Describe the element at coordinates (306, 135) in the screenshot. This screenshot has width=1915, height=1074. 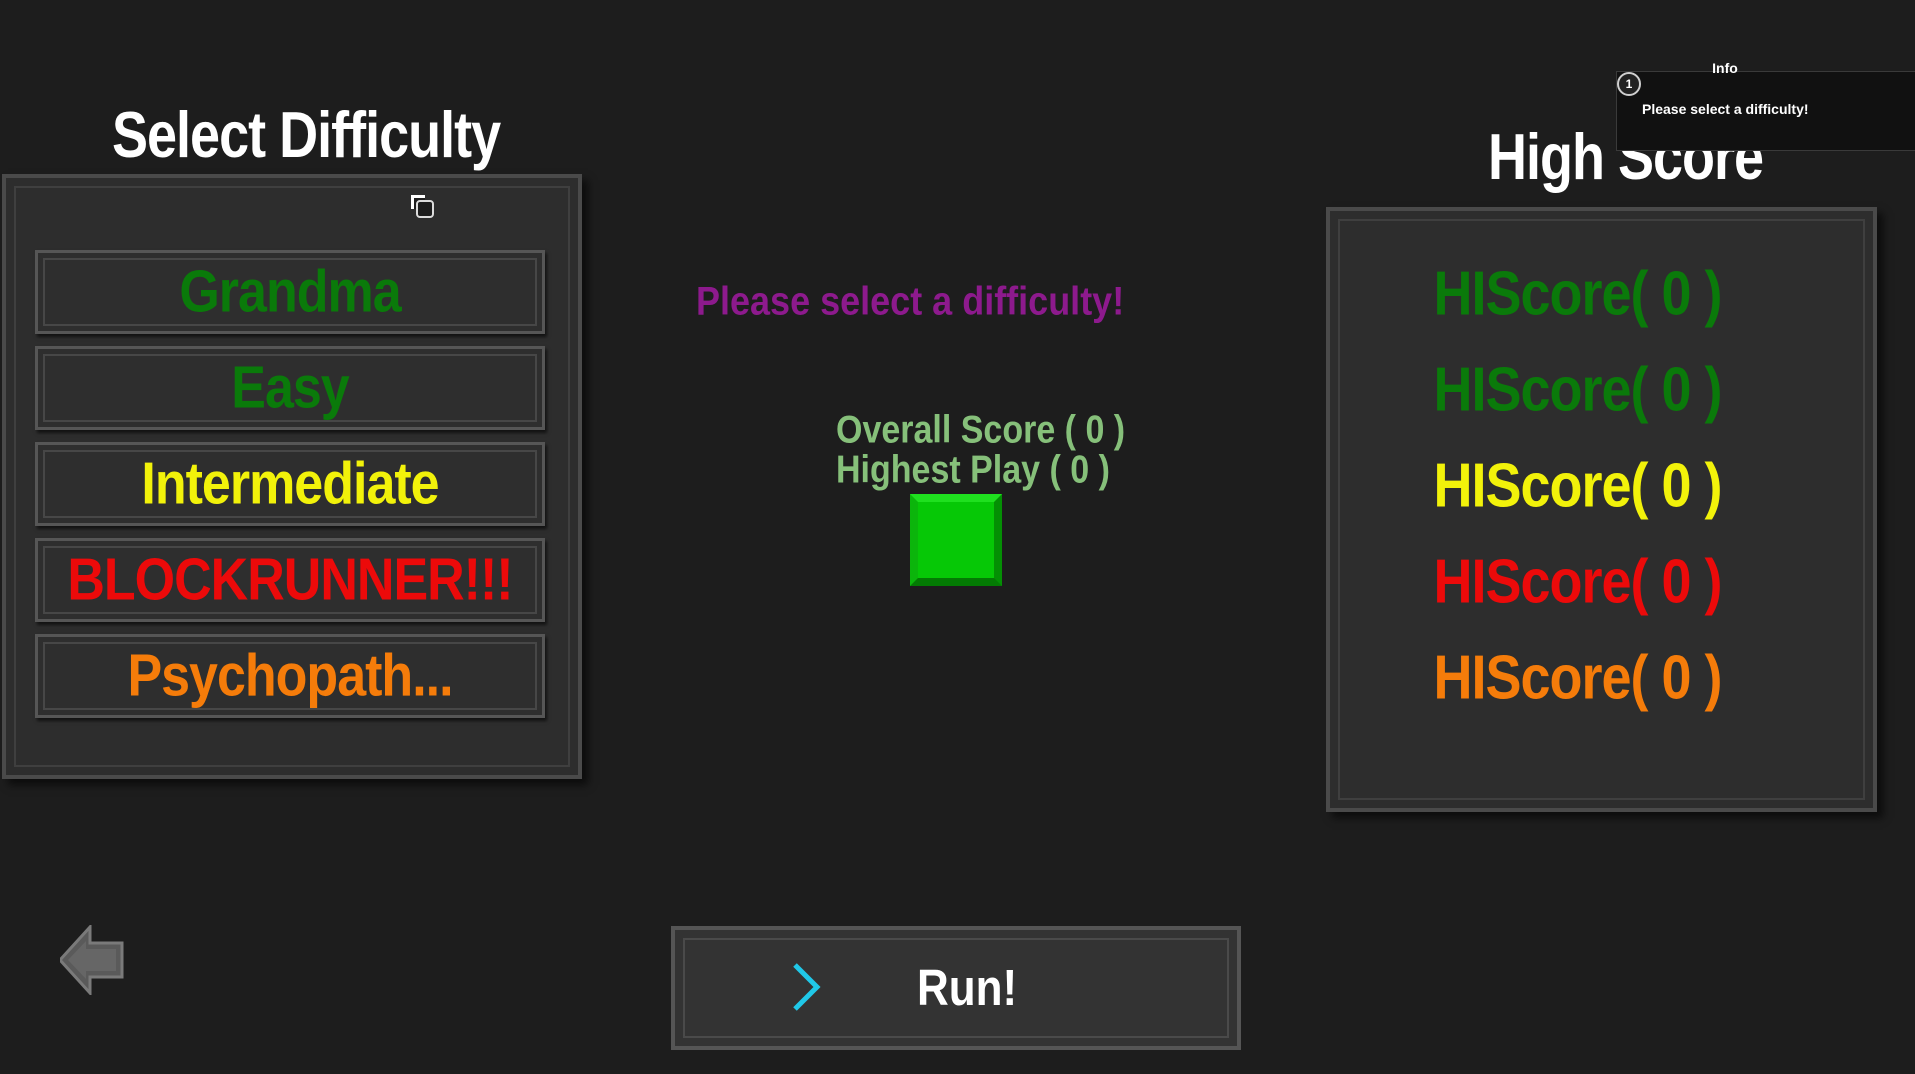
I see `select-difficulty-title: Select Difficulty` at that location.